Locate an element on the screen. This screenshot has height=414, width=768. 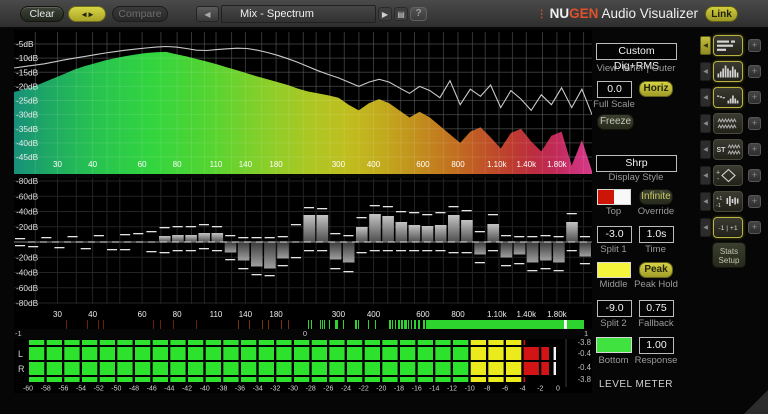
compare-button: Compare is located at coordinates (140, 14).